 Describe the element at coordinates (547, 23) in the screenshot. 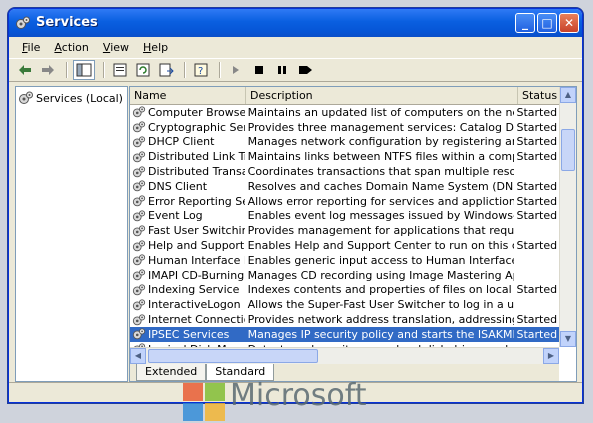

I see `maximize-button: □` at that location.